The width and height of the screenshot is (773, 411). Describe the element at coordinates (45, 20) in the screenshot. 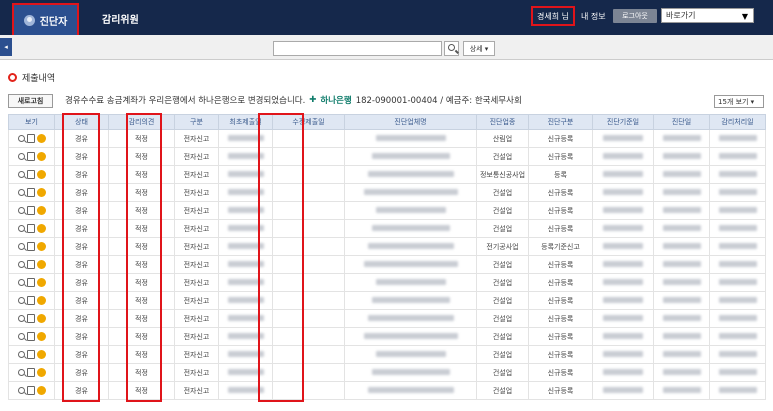

I see `tab-diagnostician: 진단자` at that location.